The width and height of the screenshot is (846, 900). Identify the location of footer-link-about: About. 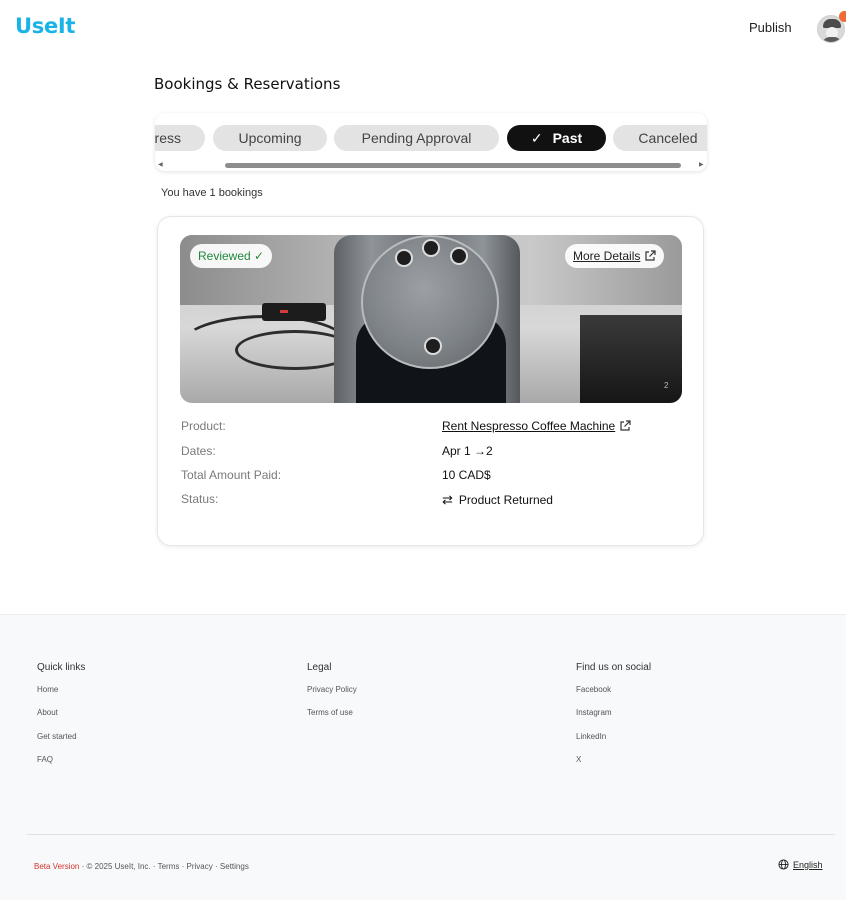
(47, 712).